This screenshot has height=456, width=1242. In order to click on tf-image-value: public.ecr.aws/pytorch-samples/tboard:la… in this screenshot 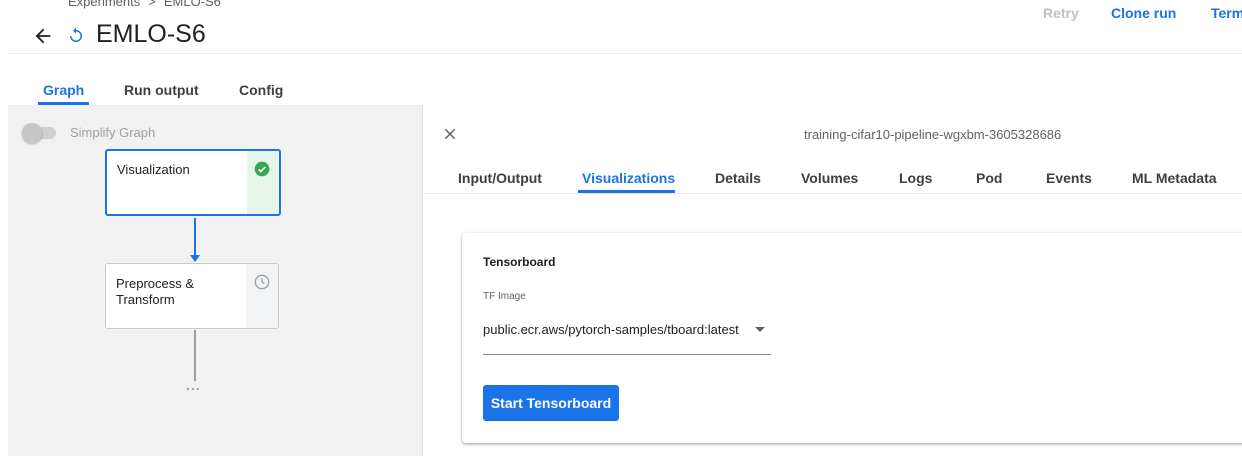, I will do `click(611, 329)`.